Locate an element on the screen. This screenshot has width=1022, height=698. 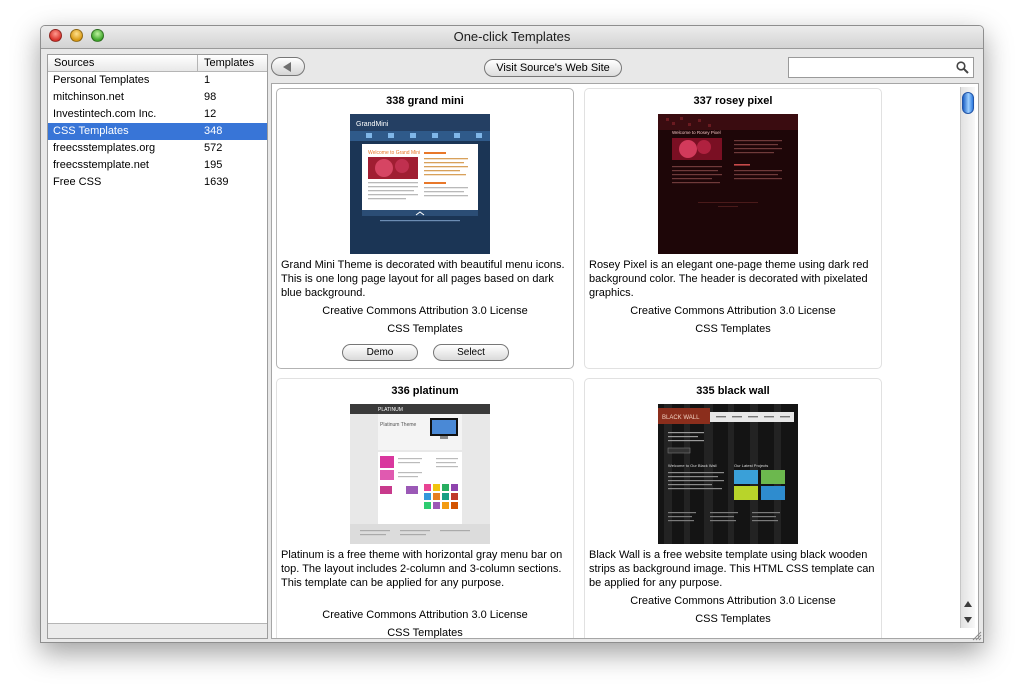
scrollbar-thumb is located at coordinates (968, 103).